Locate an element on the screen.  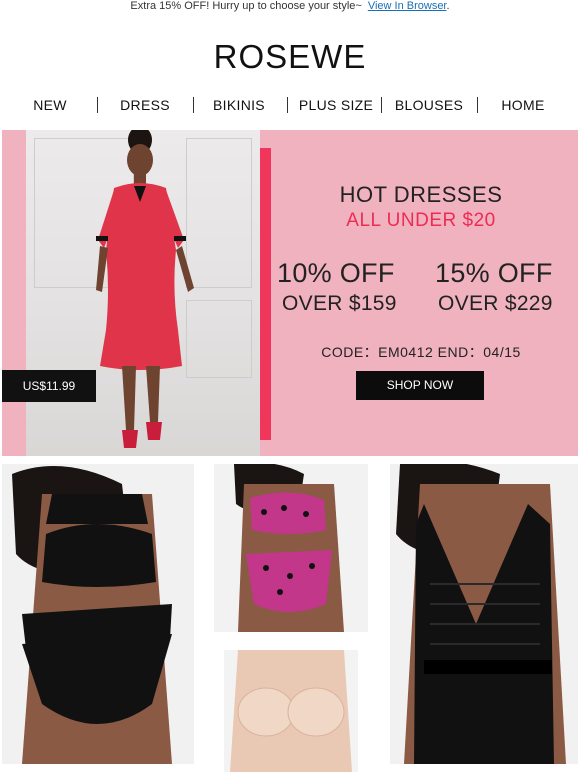
nav-item-new: NEW is located at coordinates (50, 106).